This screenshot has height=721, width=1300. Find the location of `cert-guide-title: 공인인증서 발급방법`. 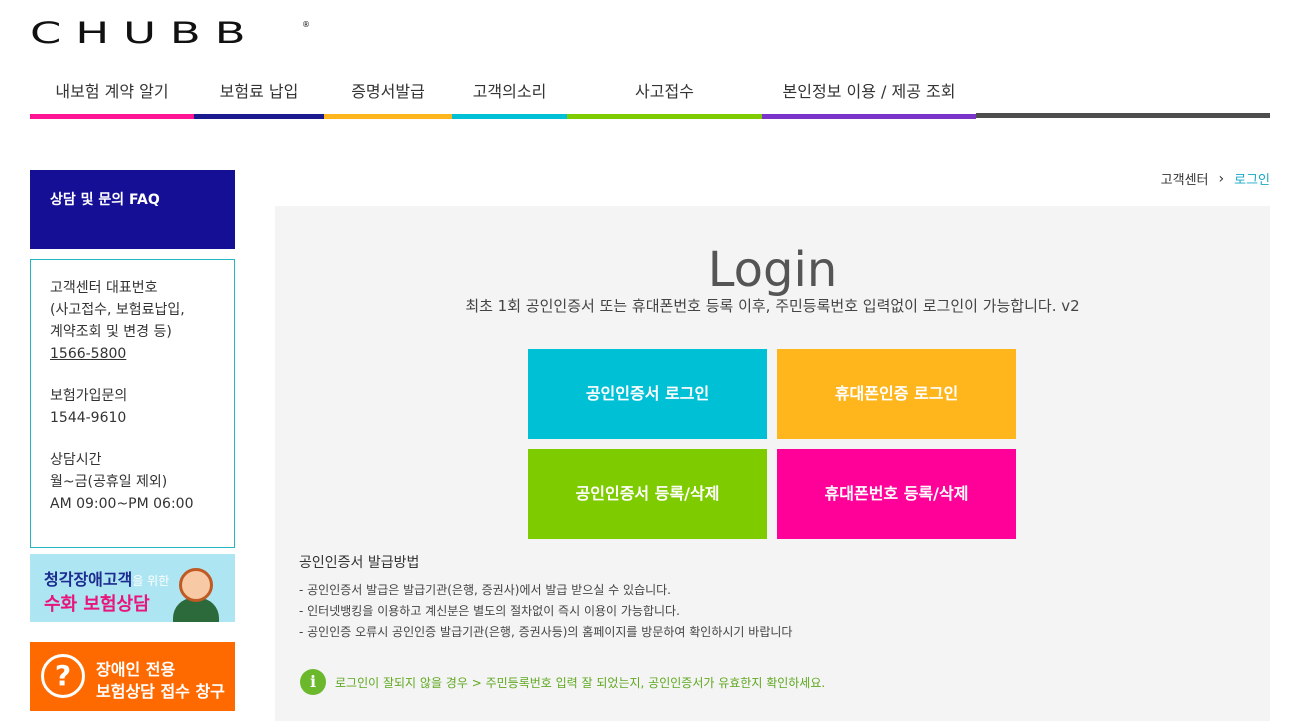

cert-guide-title: 공인인증서 발급방법 is located at coordinates (359, 563).